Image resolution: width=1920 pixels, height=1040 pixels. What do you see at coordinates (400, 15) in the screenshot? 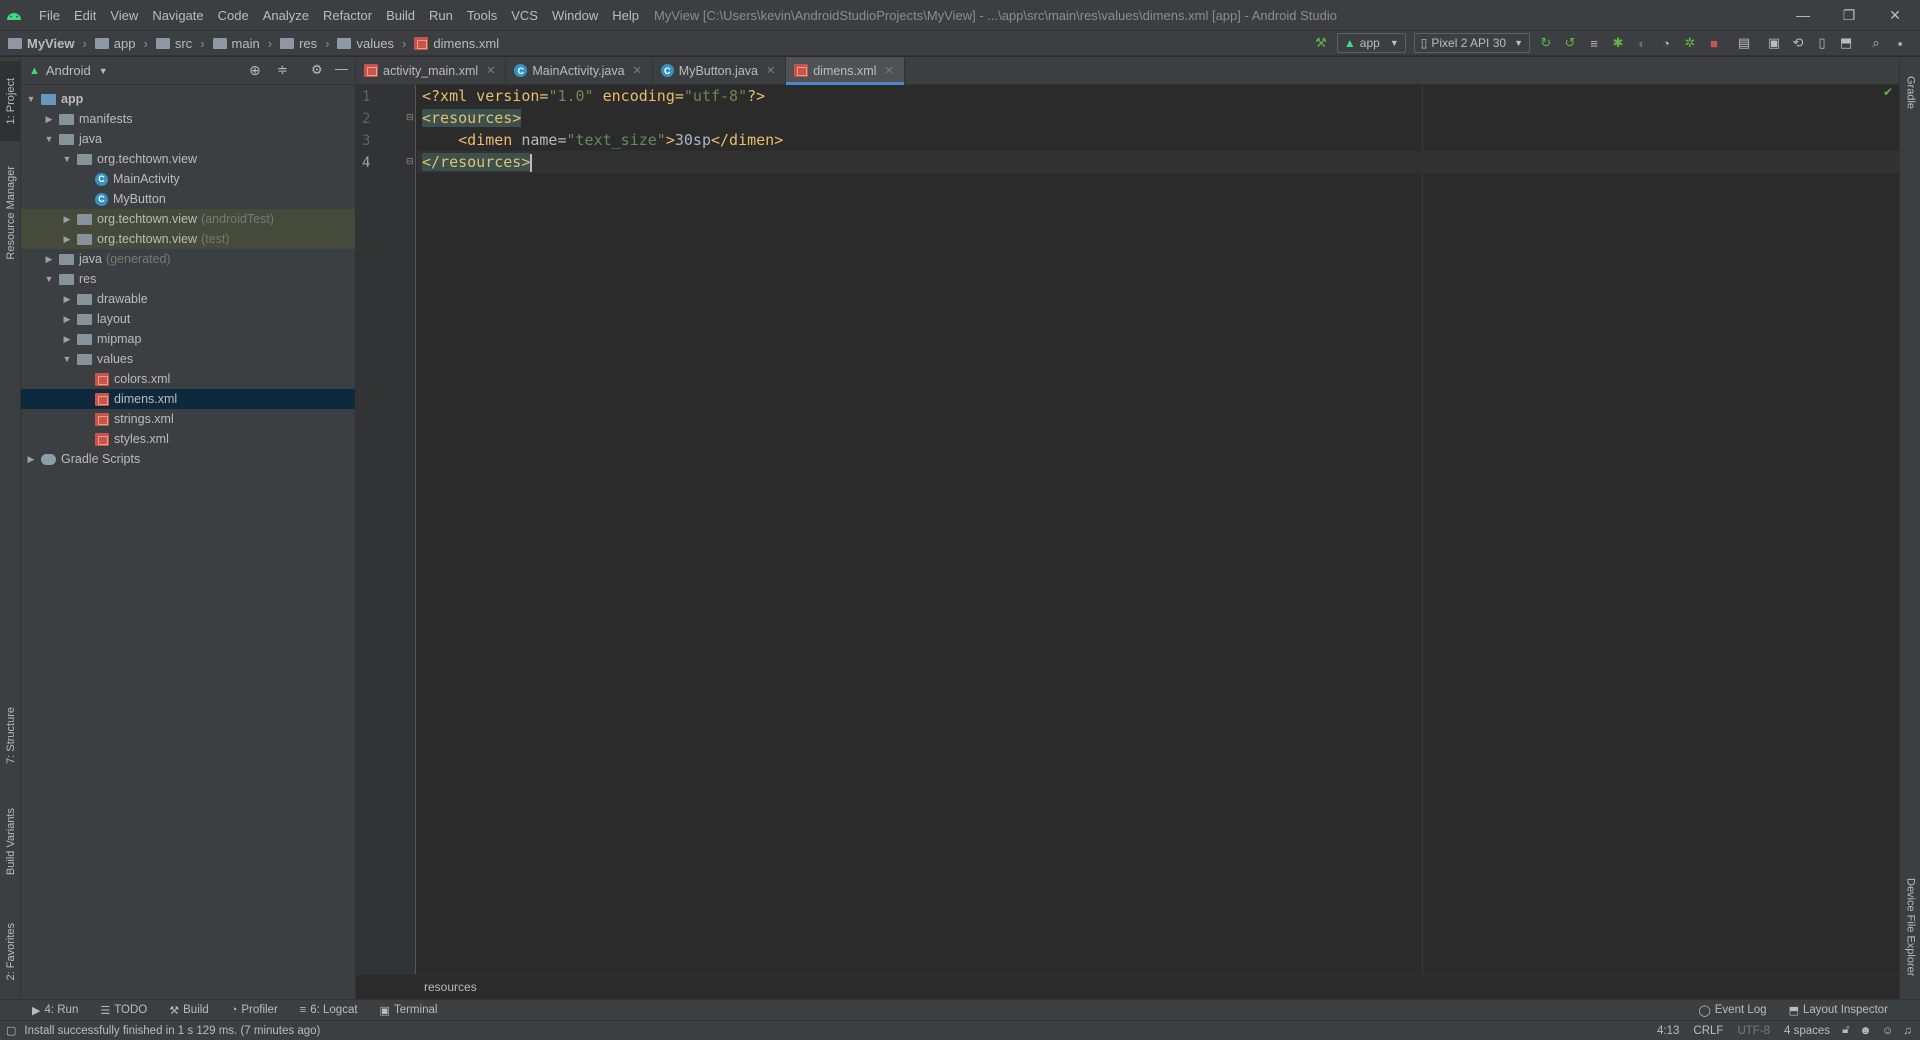
I see `menu-build: Build` at bounding box center [400, 15].